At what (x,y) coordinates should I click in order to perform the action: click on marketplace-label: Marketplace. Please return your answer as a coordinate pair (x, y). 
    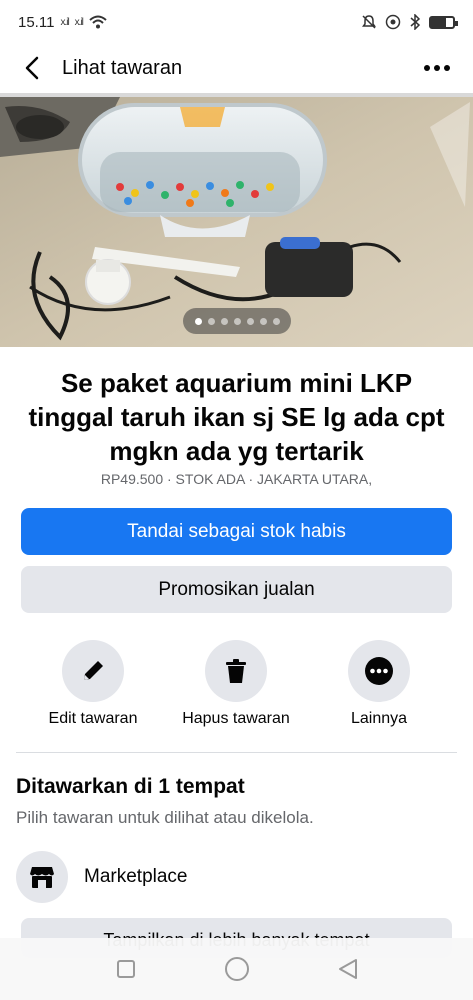
    Looking at the image, I should click on (136, 876).